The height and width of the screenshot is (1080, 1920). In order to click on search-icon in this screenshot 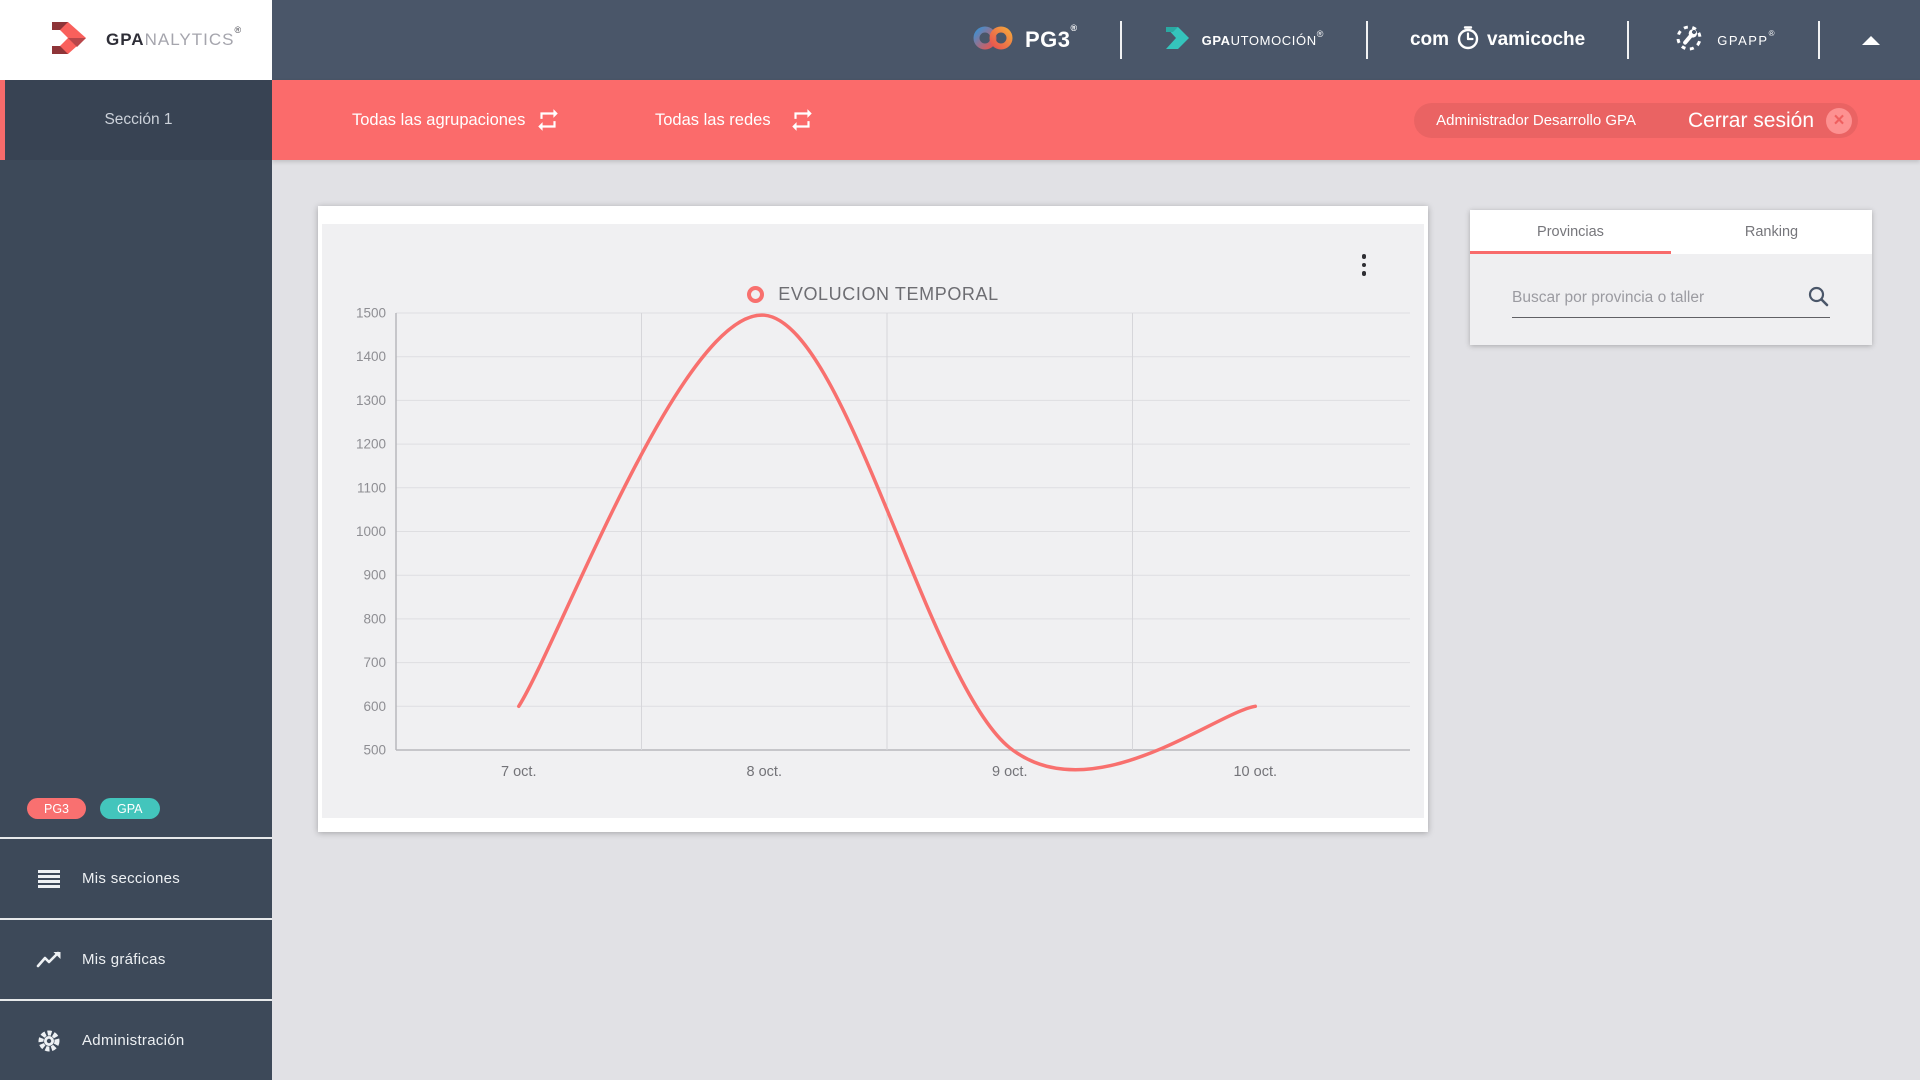, I will do `click(1818, 299)`.